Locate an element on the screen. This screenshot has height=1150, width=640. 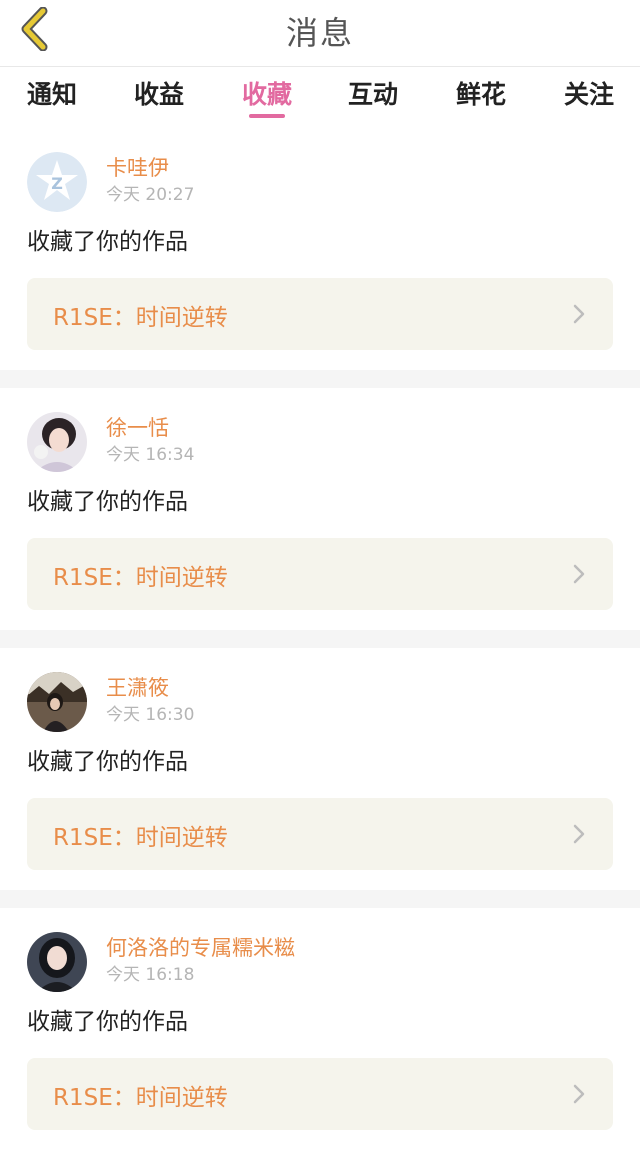
timestamp: 今天 16:34 is located at coordinates (150, 455).